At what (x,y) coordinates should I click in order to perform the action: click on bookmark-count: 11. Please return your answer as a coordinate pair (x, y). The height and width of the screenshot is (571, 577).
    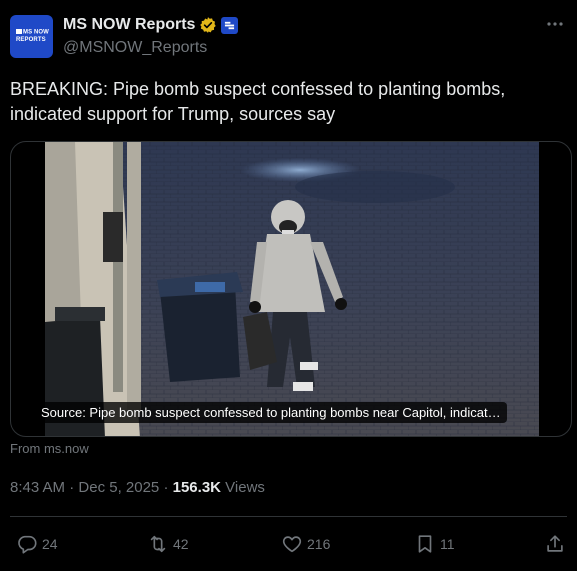
    Looking at the image, I should click on (447, 544).